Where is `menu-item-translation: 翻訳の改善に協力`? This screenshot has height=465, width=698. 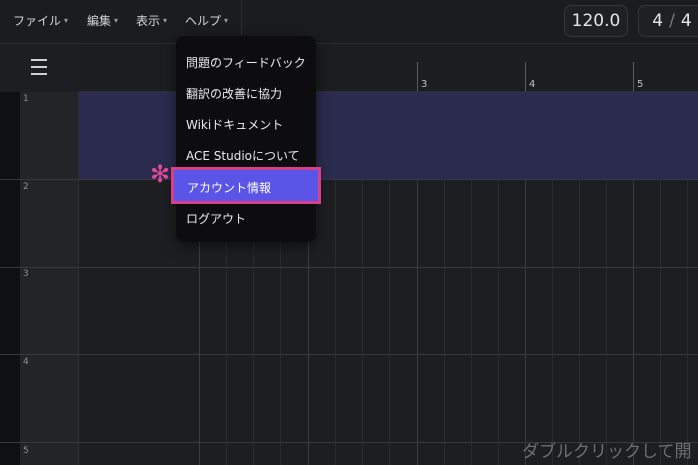 menu-item-translation: 翻訳の改善に協力 is located at coordinates (234, 93).